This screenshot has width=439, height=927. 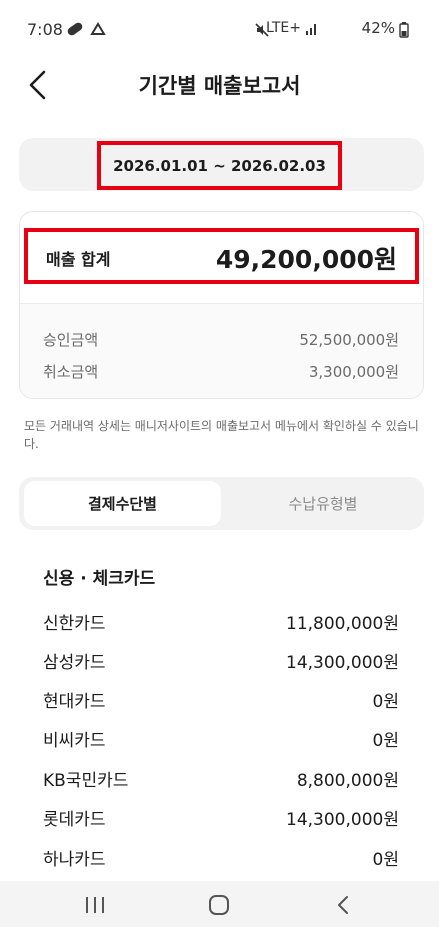 I want to click on card-name: 롯데카드, so click(x=74, y=820).